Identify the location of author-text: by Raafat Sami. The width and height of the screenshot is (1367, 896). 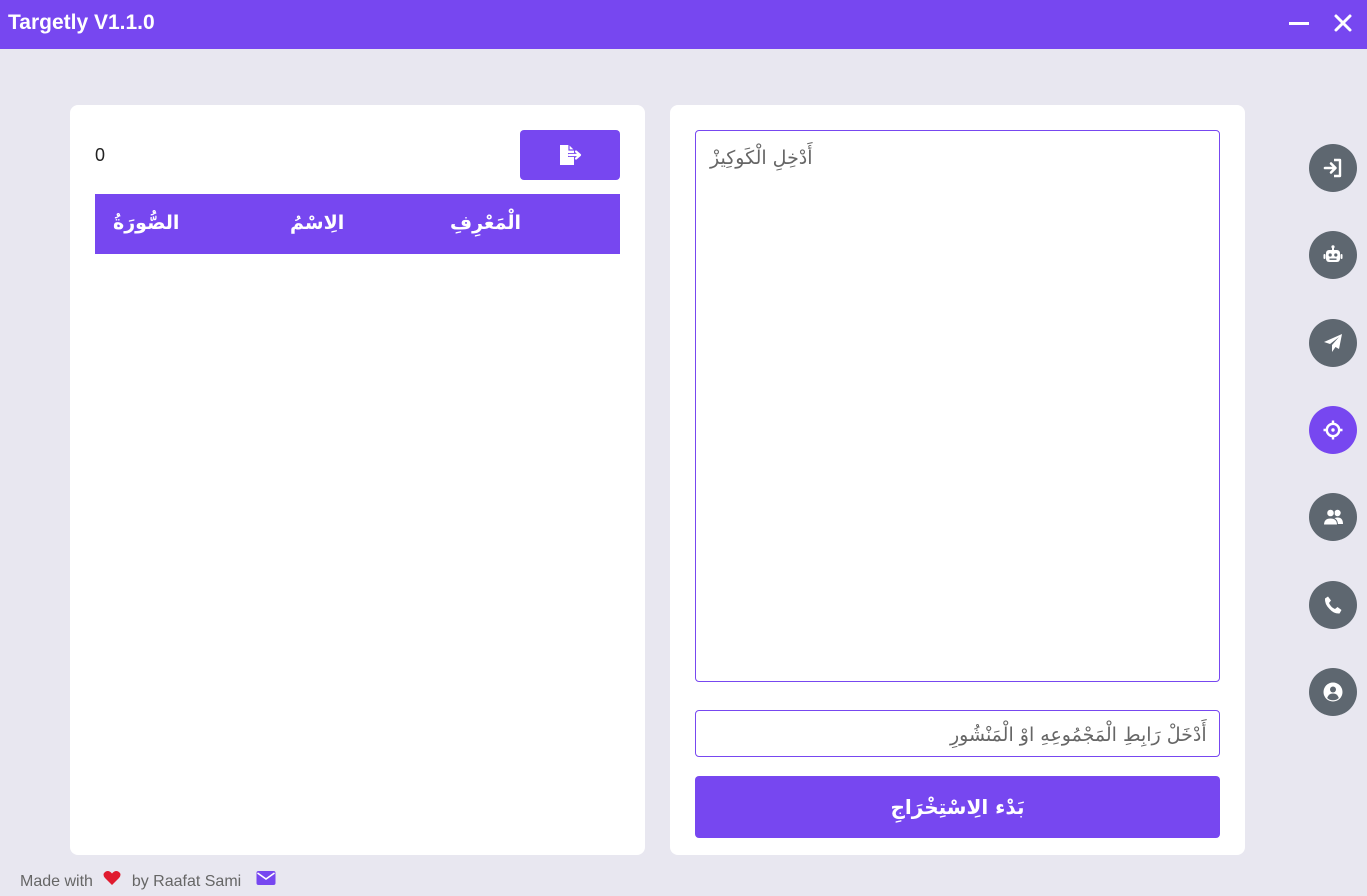
(186, 881).